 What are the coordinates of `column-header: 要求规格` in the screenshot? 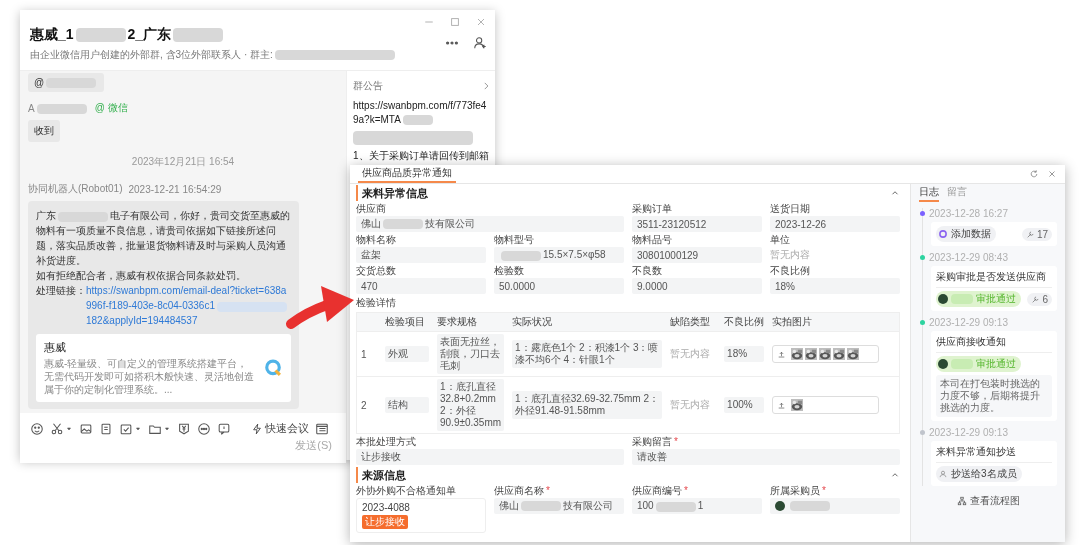 It's located at (471, 322).